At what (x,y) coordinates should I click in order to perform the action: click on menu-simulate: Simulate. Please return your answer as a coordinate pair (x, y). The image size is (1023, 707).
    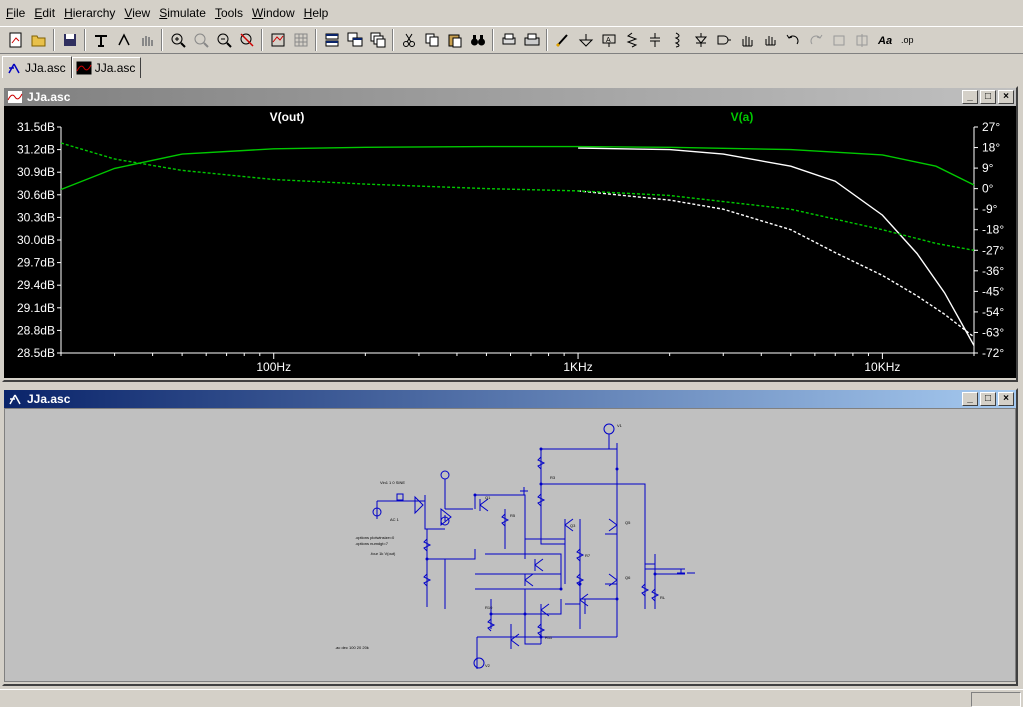
    Looking at the image, I should click on (182, 13).